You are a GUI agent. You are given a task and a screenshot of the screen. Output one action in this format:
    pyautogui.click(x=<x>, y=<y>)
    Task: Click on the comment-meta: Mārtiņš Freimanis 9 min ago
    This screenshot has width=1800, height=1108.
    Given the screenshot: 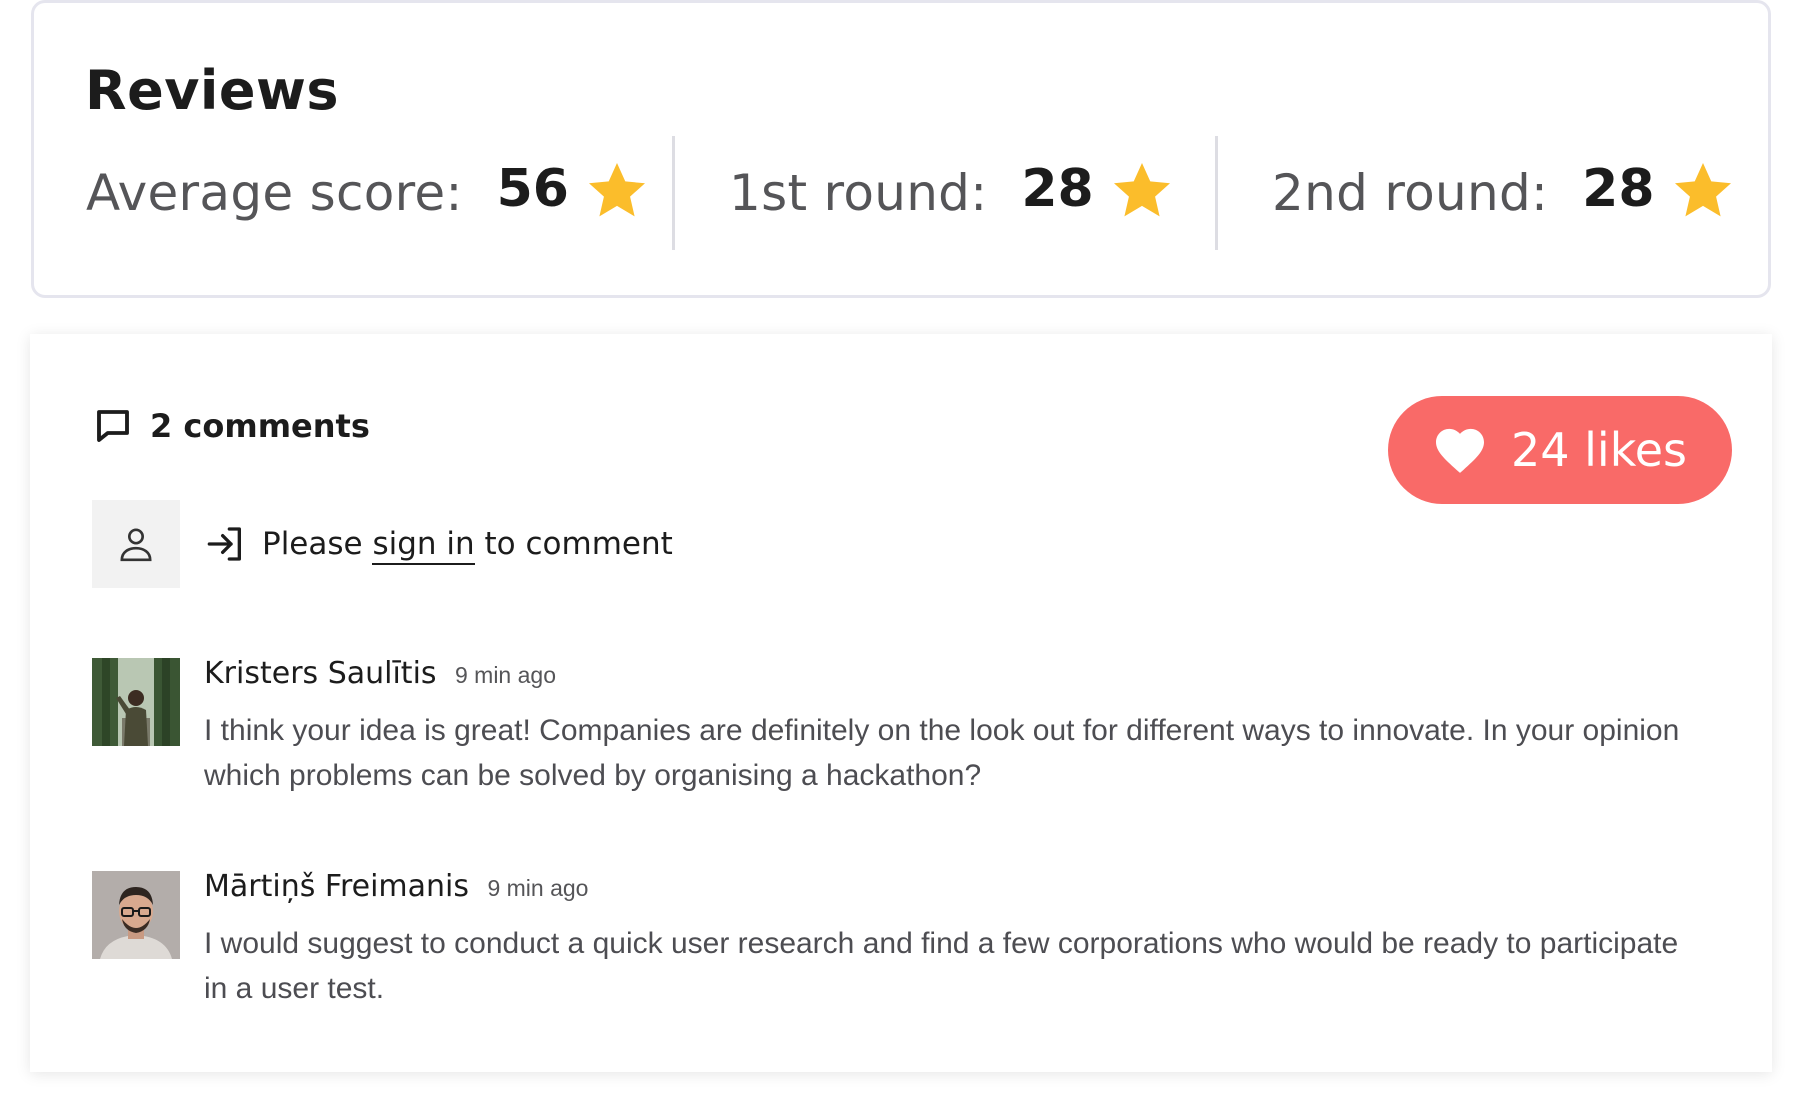 What is the action you would take?
    pyautogui.click(x=396, y=886)
    